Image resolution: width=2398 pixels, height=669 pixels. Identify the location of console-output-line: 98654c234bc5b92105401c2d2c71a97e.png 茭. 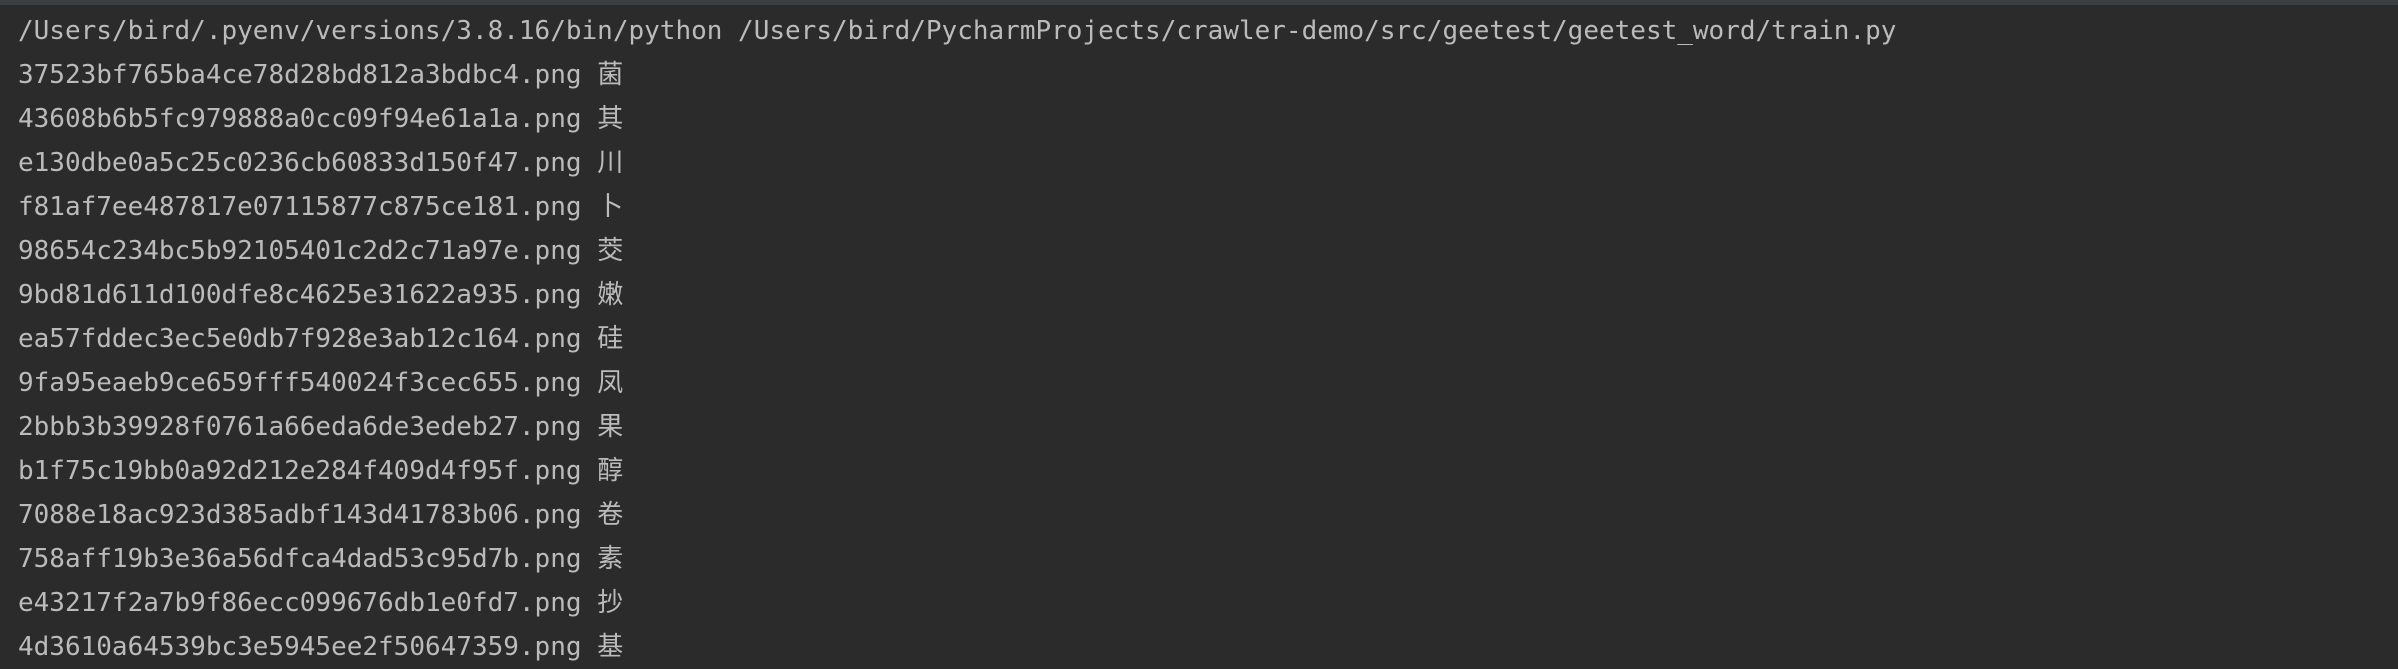
(1208, 251).